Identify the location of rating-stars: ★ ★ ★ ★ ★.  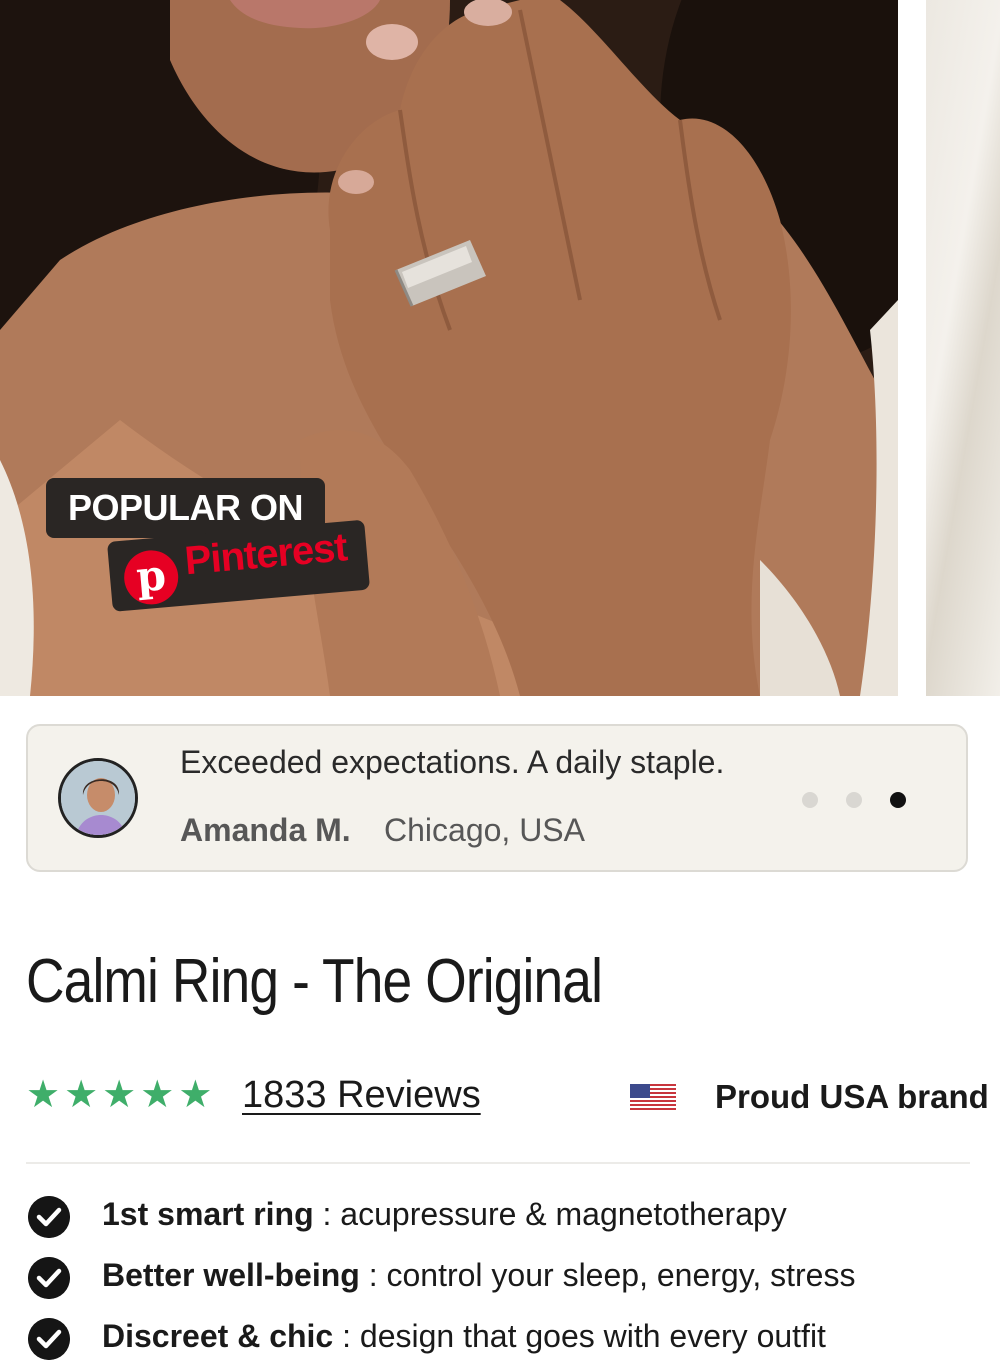
(119, 1095).